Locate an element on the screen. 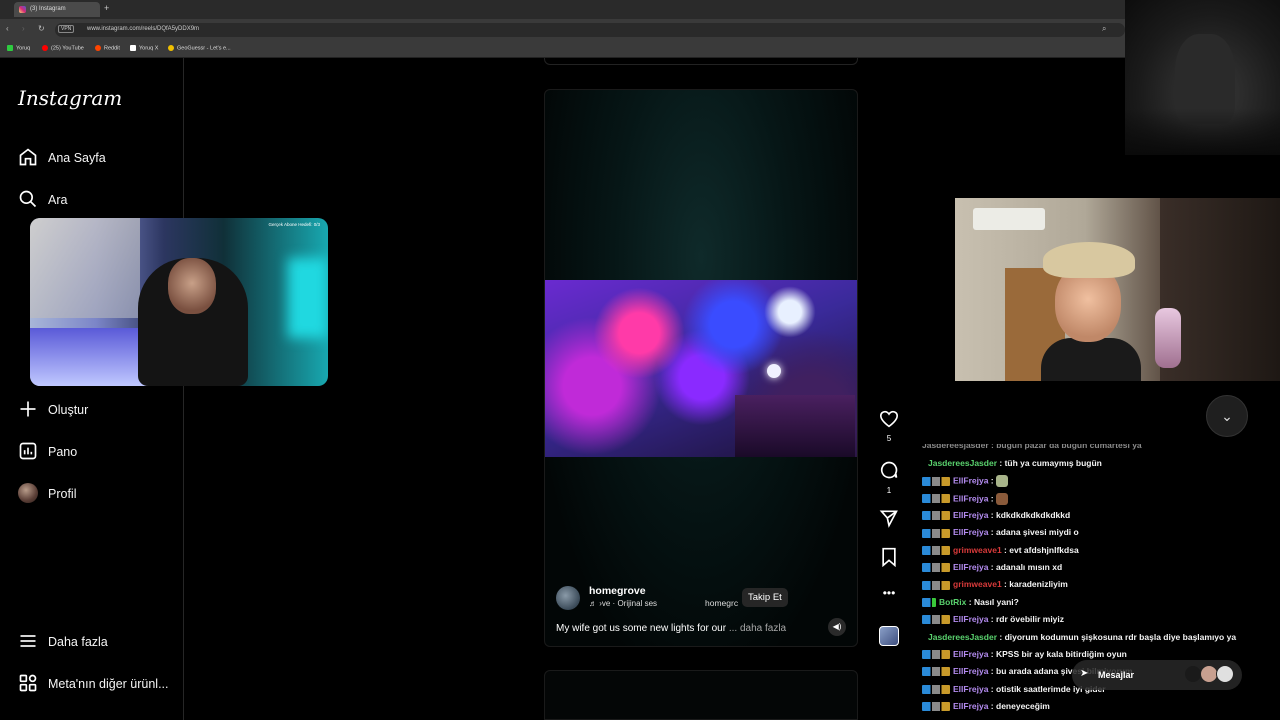 Image resolution: width=1280 pixels, height=720 pixels. bookmark-x: Yoruq X is located at coordinates (144, 48).